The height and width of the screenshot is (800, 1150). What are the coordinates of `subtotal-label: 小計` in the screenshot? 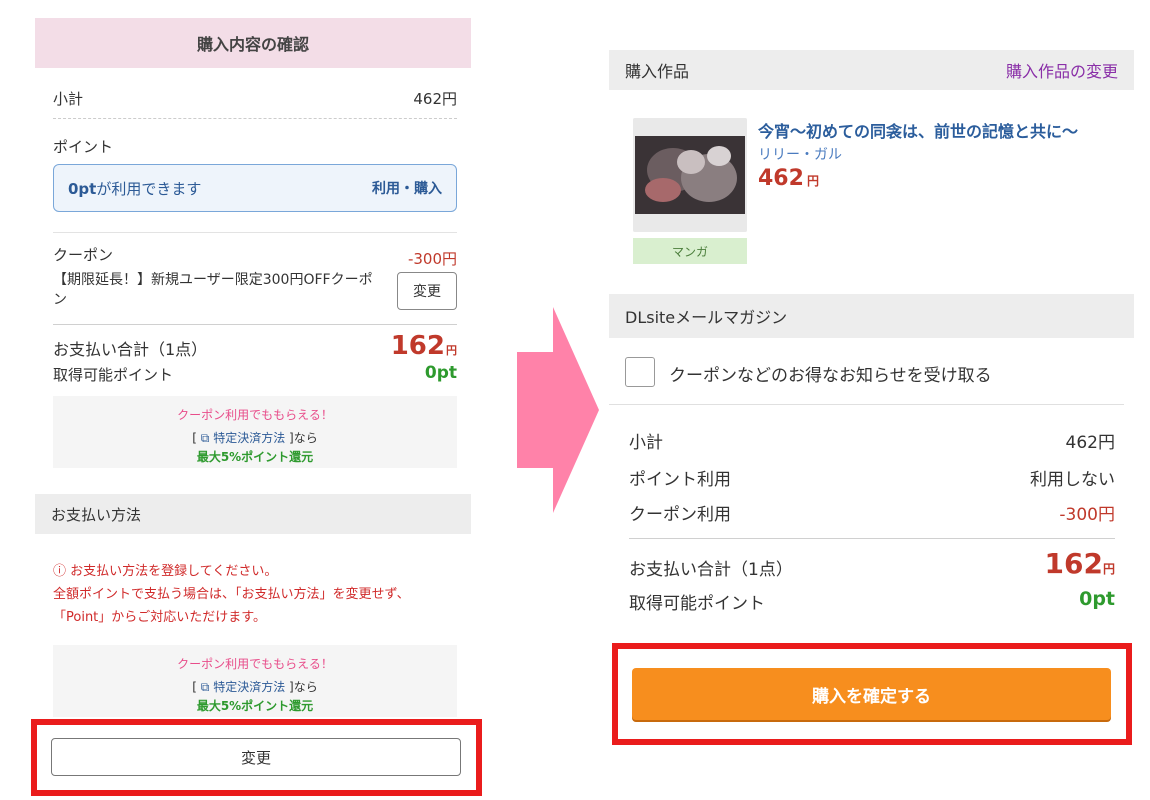 It's located at (68, 98).